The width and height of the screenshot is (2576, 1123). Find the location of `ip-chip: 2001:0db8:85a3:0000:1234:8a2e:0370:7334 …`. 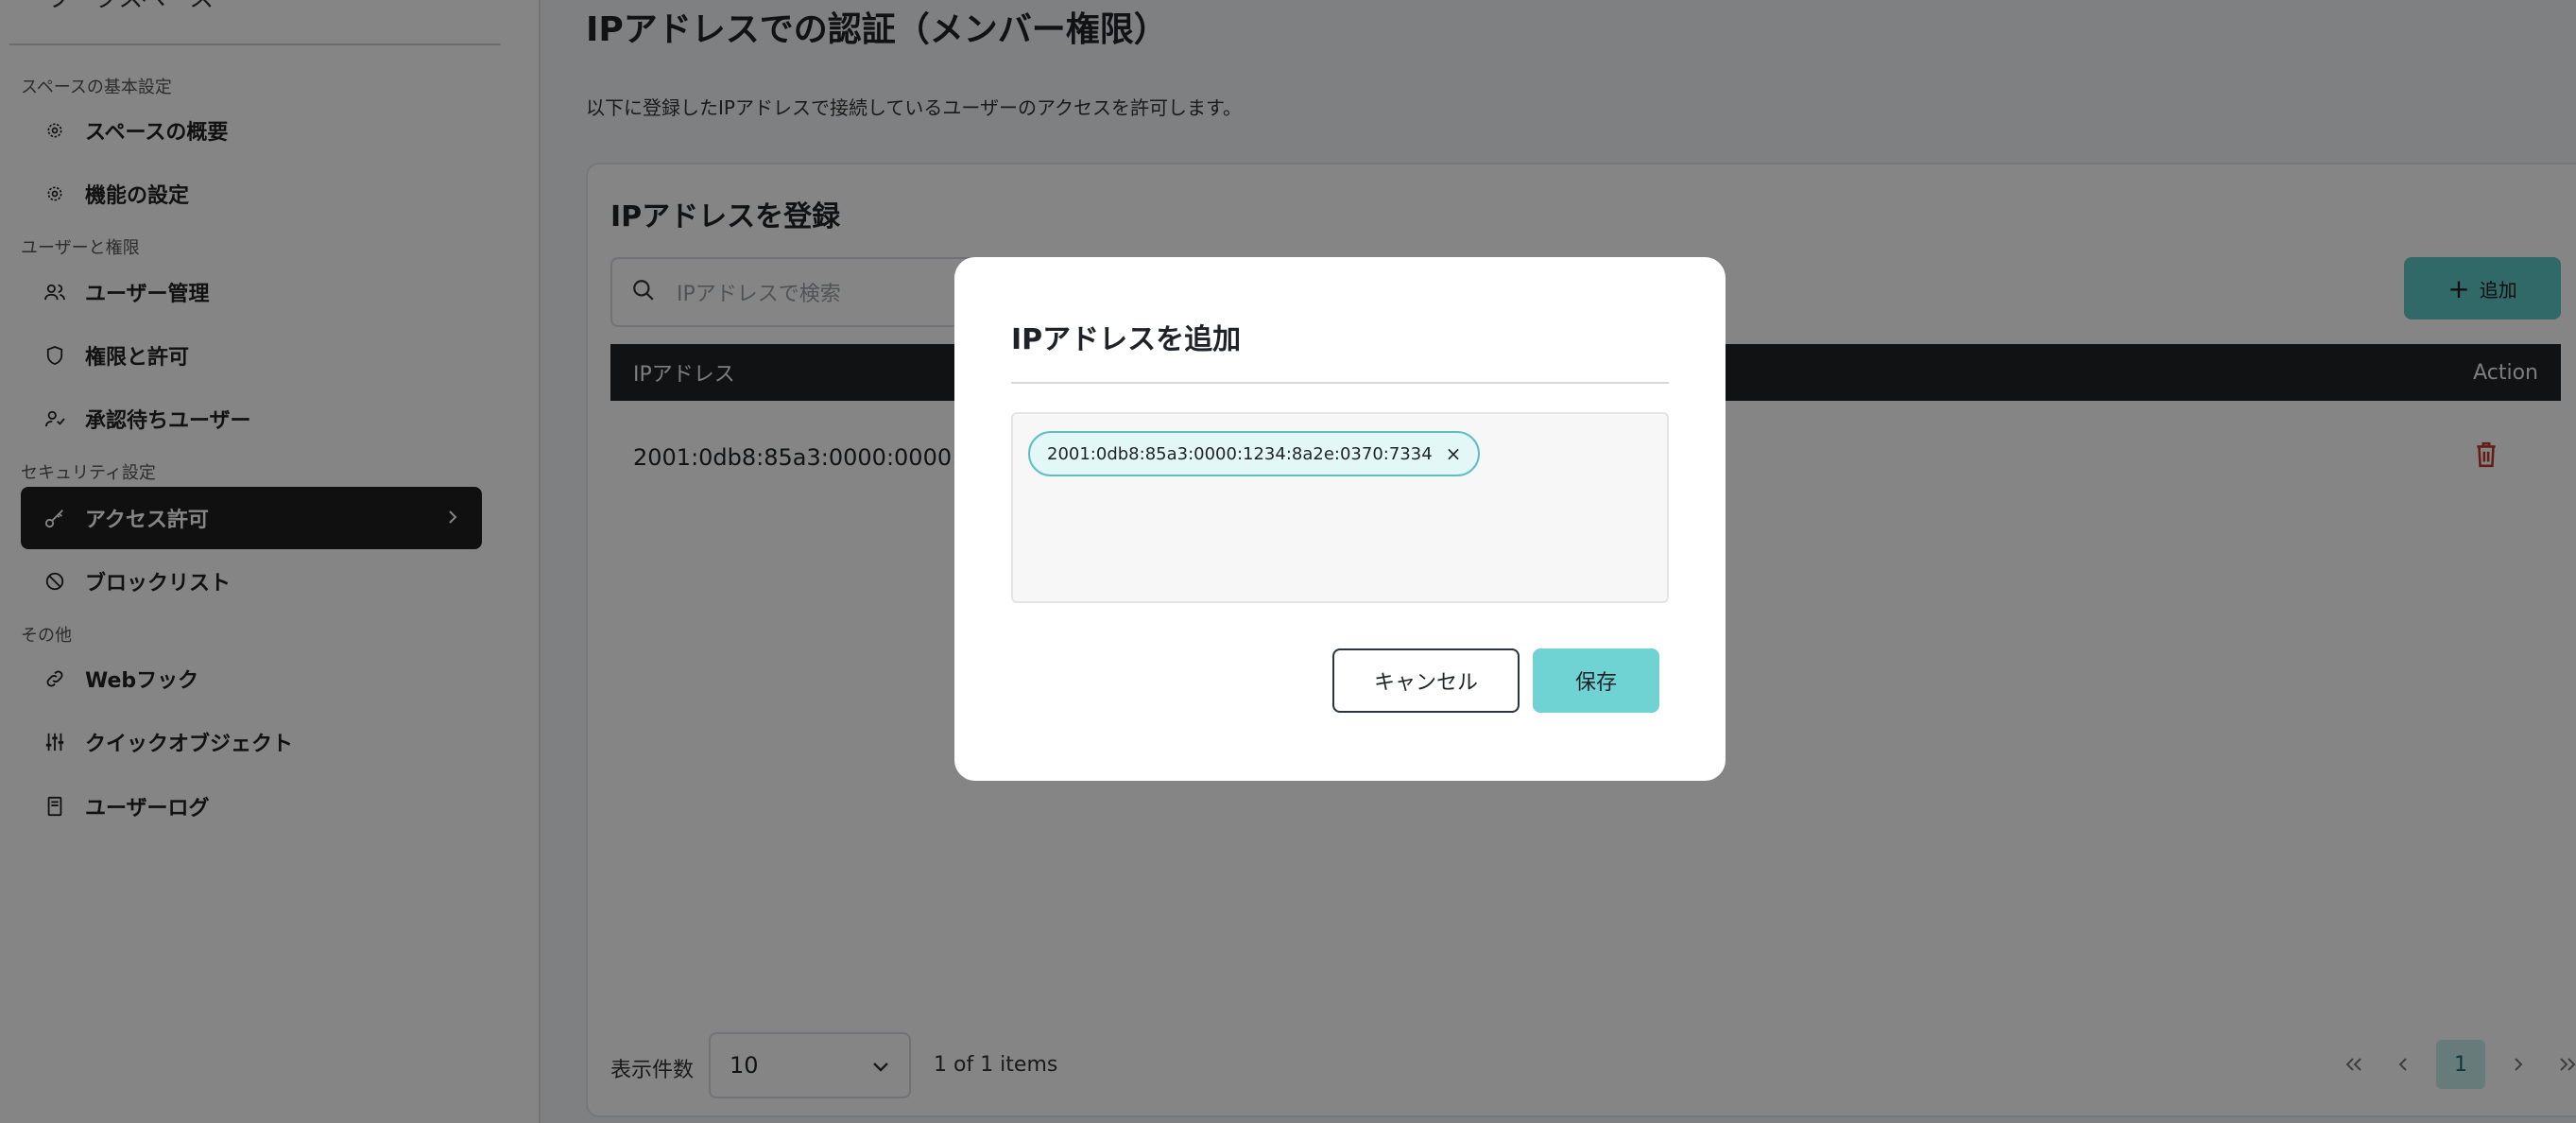

ip-chip: 2001:0db8:85a3:0000:1234:8a2e:0370:7334 … is located at coordinates (1254, 454).